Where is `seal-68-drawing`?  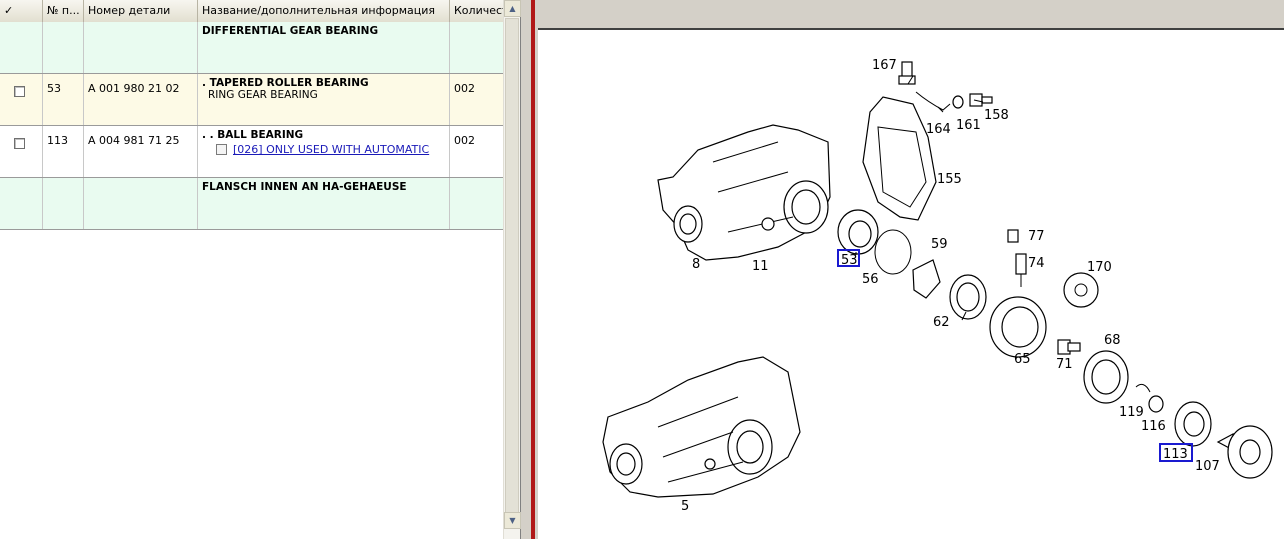
seal-68-drawing is located at coordinates (1106, 377).